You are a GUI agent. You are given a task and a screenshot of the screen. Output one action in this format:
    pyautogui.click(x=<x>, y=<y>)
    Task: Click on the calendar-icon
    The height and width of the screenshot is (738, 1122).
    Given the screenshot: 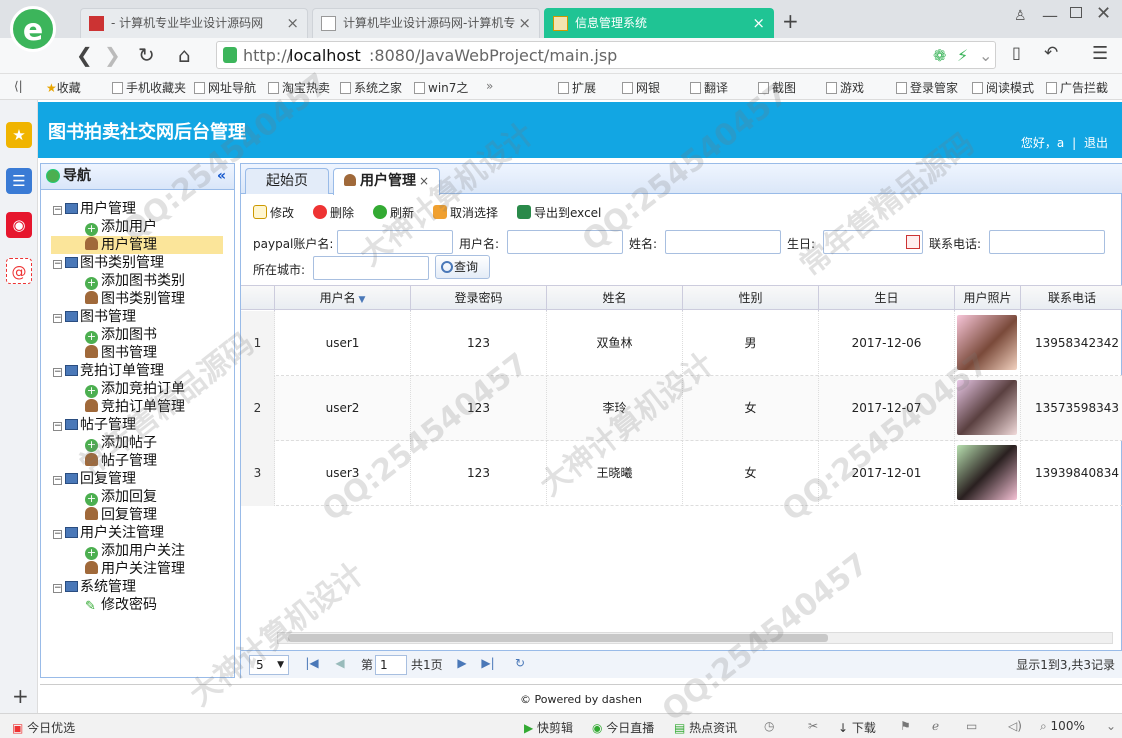 What is the action you would take?
    pyautogui.click(x=913, y=242)
    